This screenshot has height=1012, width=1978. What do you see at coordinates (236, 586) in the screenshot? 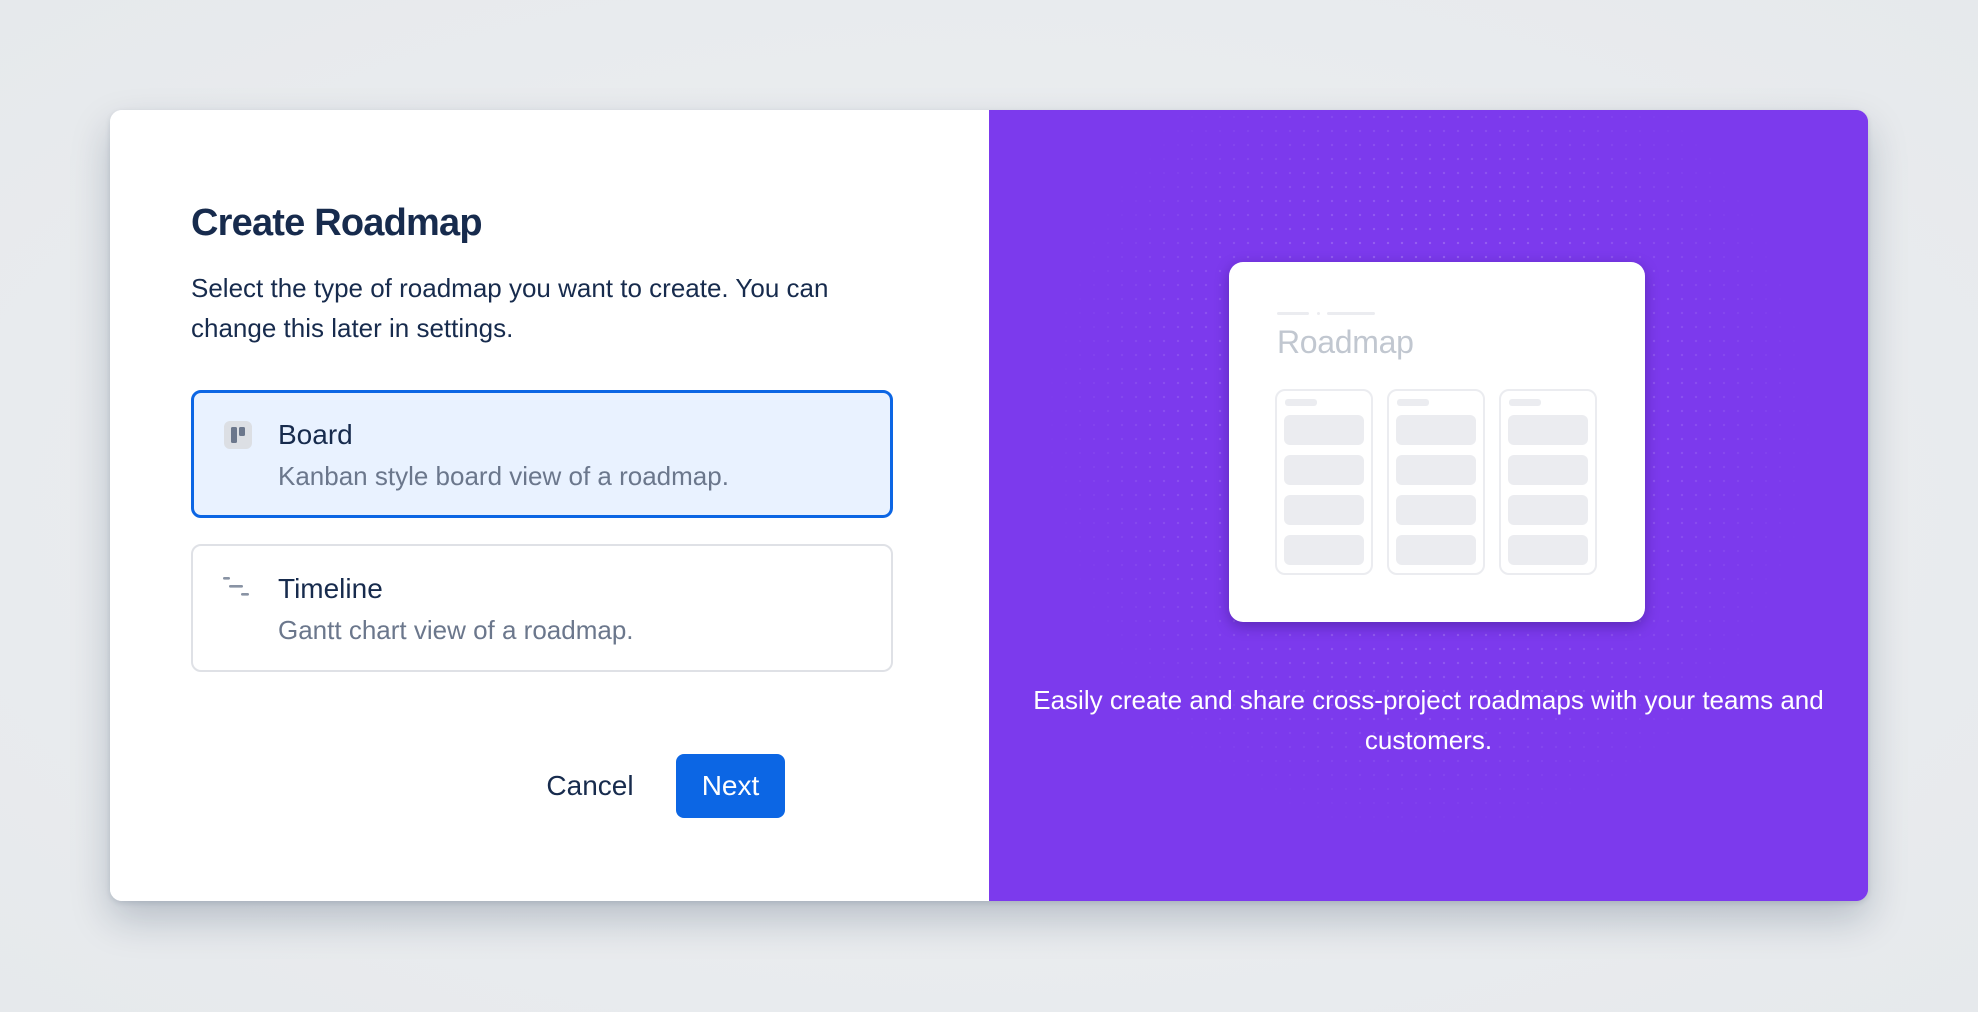
I see `timeline-icon` at bounding box center [236, 586].